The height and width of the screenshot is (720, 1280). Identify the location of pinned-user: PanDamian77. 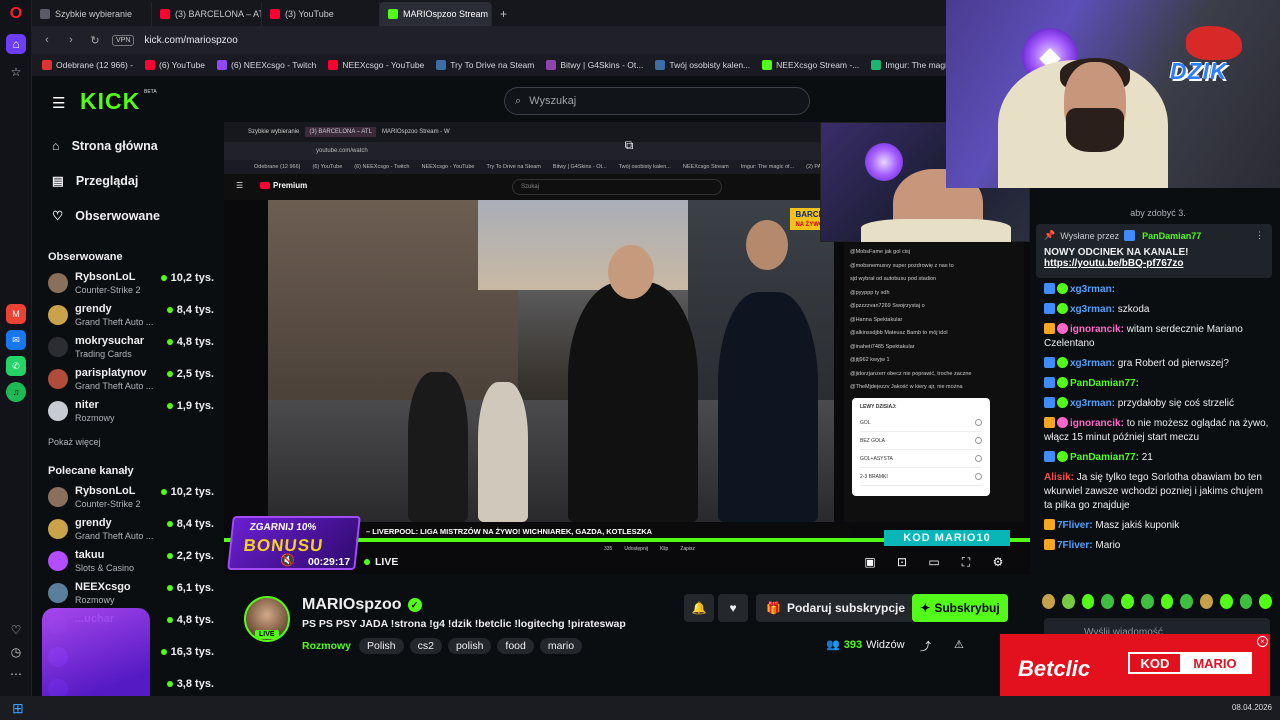
(1171, 236).